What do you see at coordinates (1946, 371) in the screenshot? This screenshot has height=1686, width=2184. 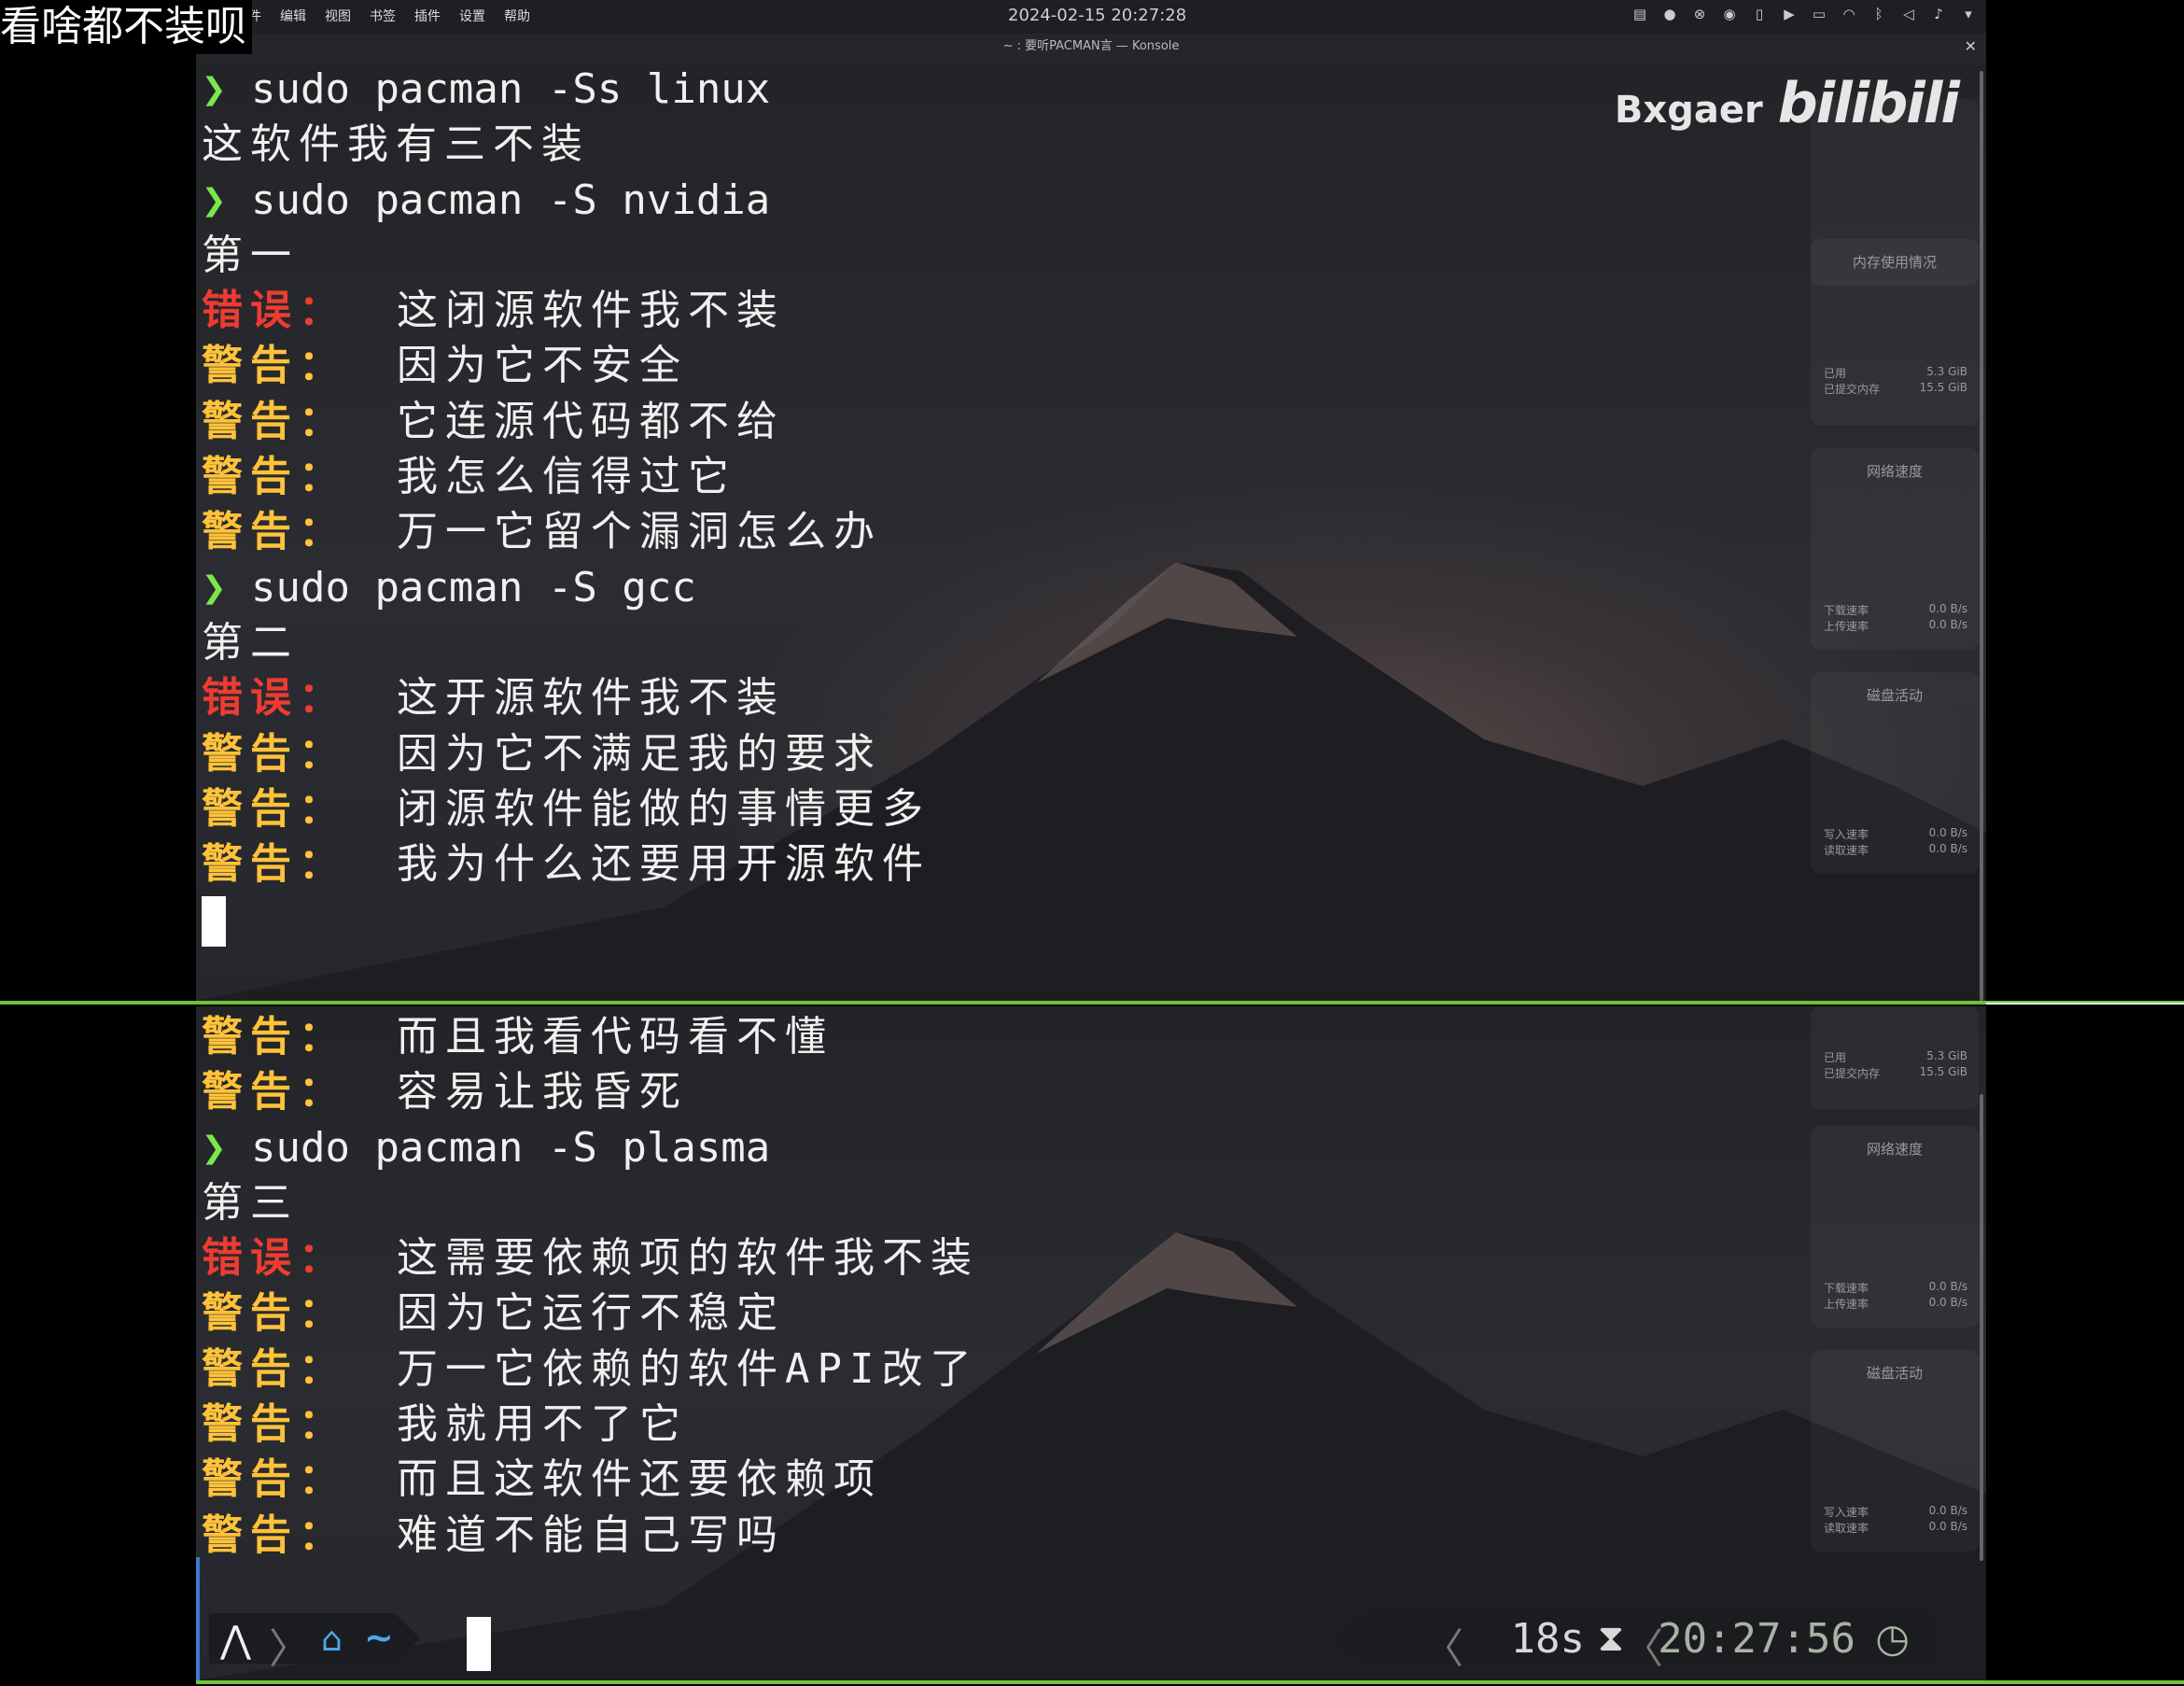 I see `memory-used-value: 5.3 GiB` at bounding box center [1946, 371].